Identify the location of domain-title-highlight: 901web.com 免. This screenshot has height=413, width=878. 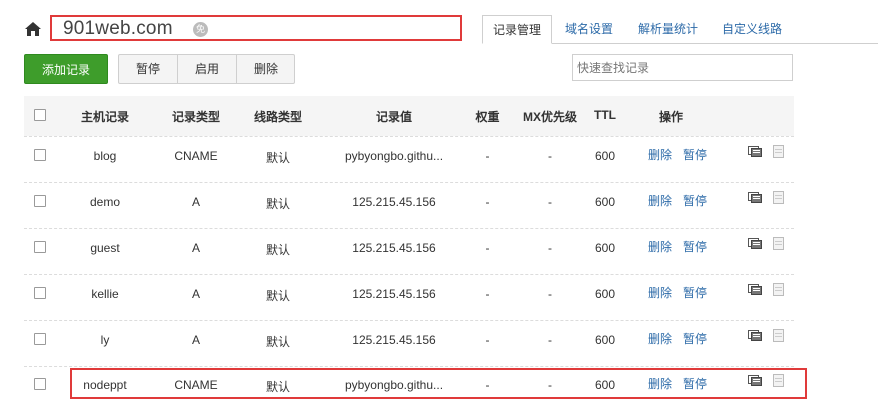
(256, 28).